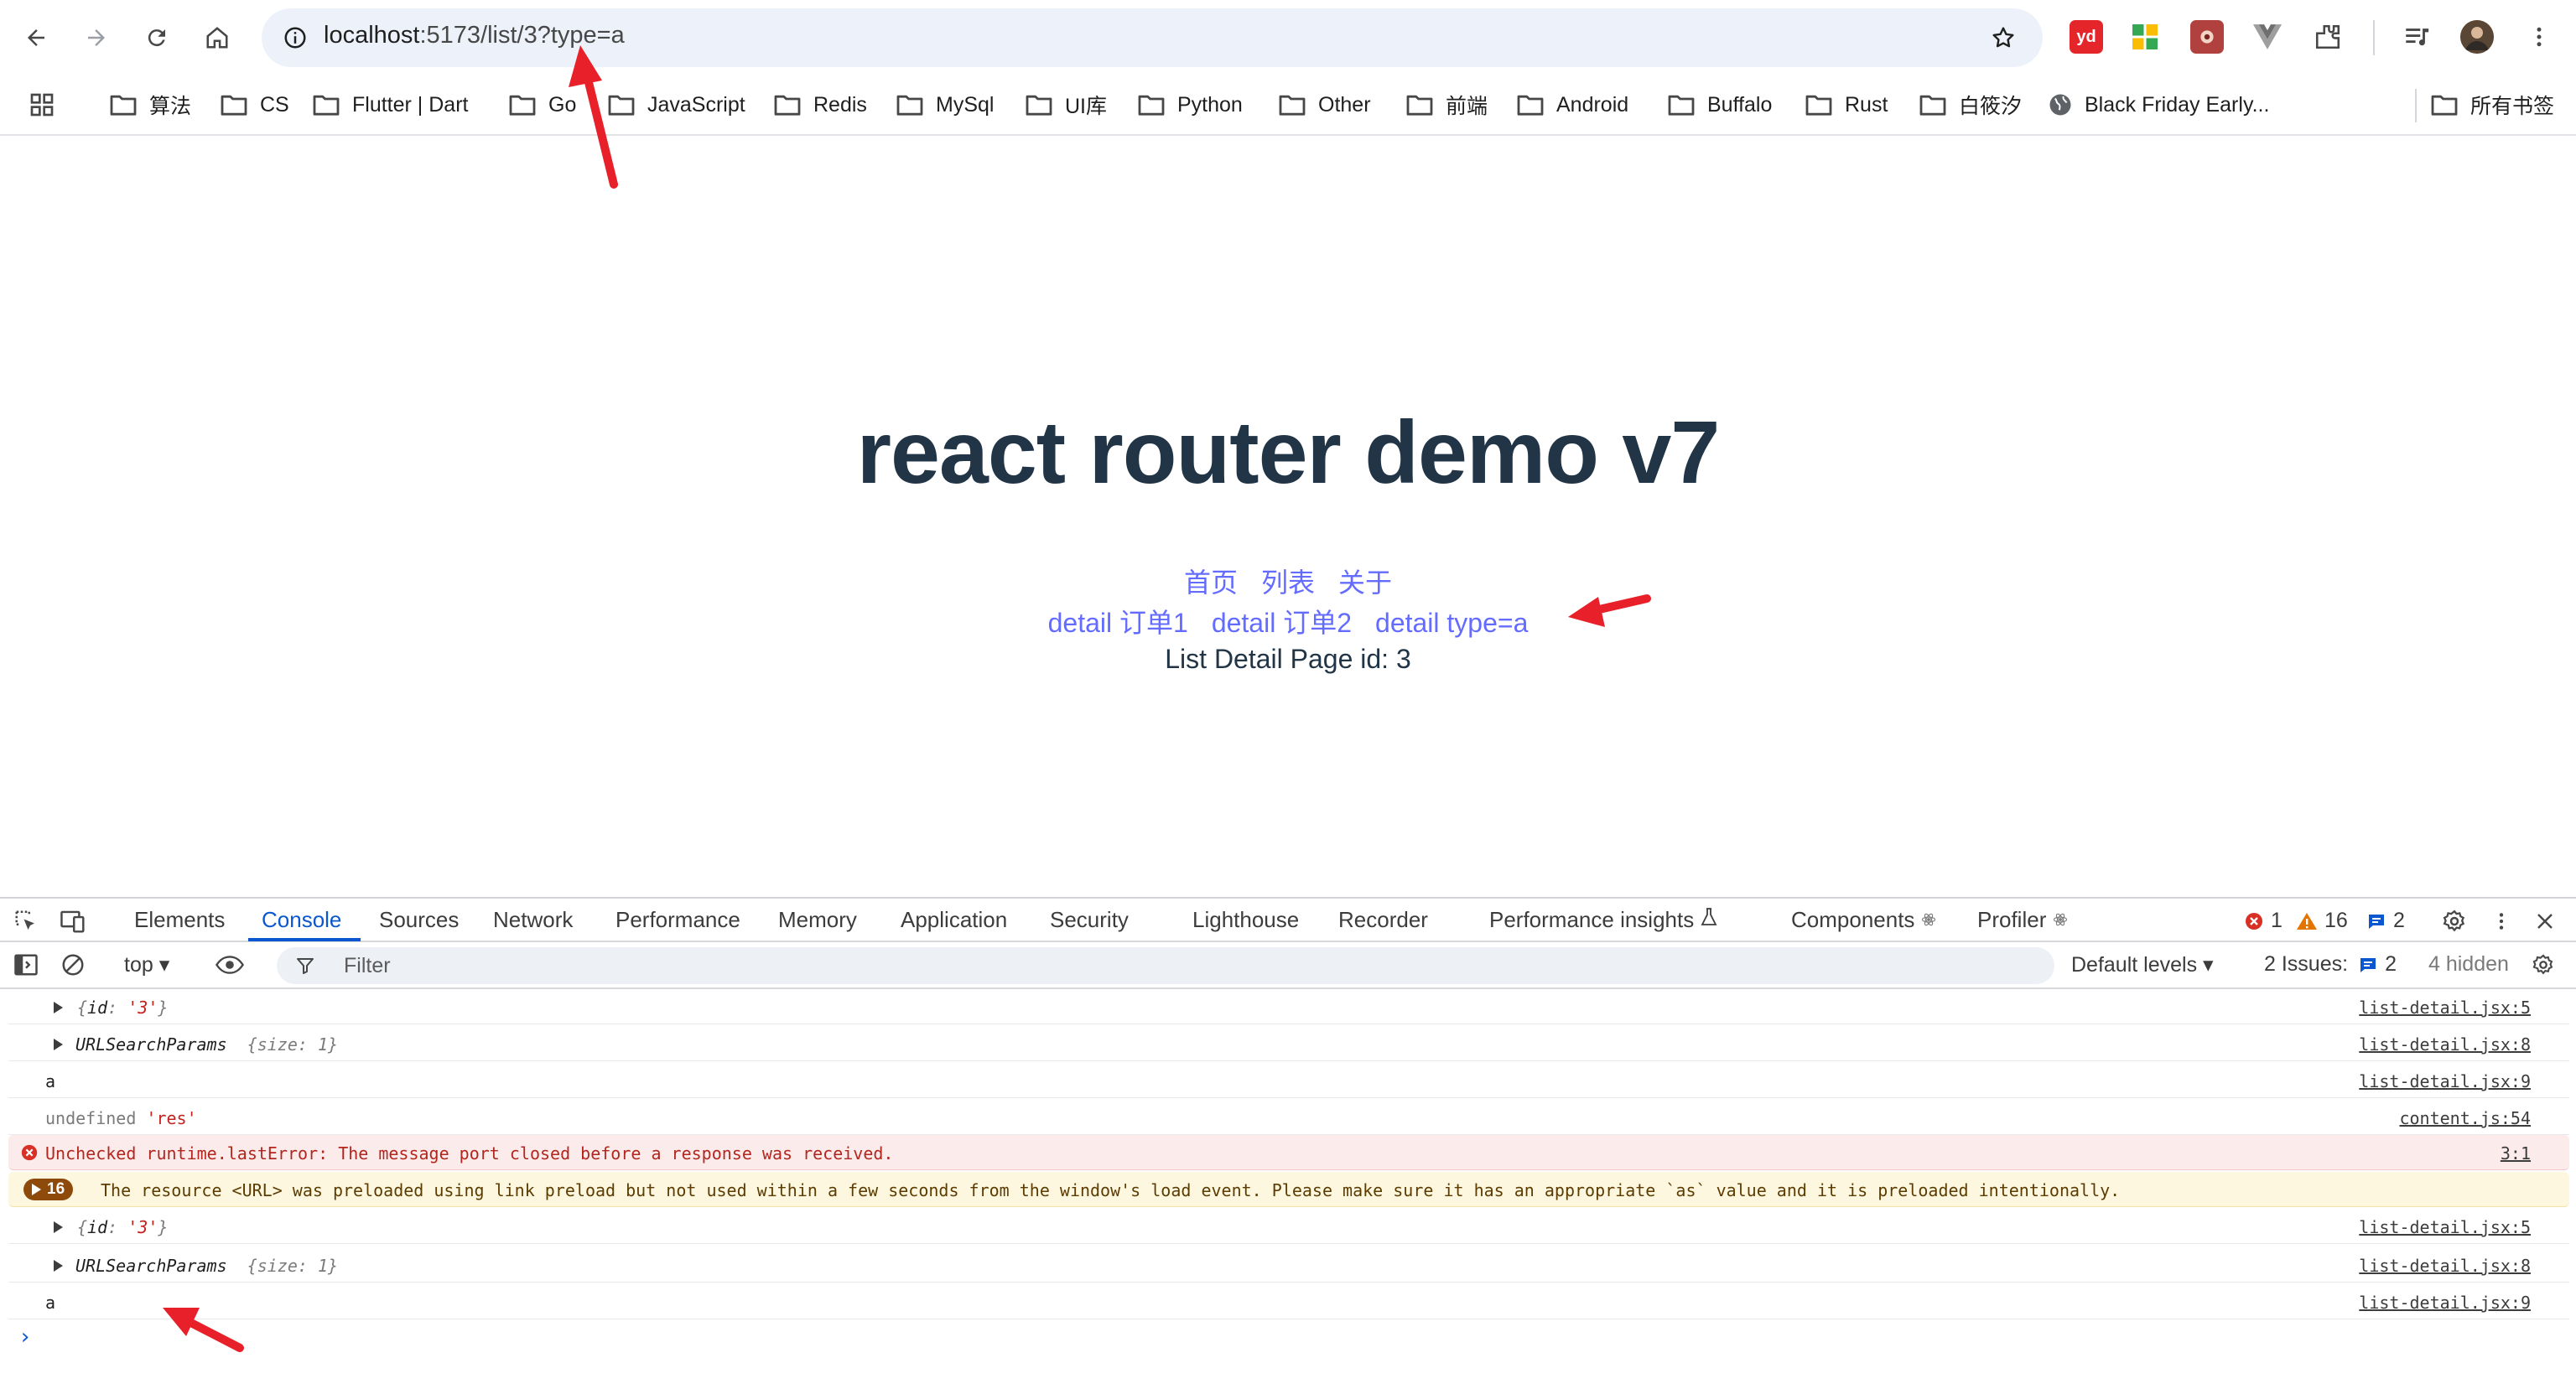  I want to click on menu-kebab-icon, so click(2539, 37).